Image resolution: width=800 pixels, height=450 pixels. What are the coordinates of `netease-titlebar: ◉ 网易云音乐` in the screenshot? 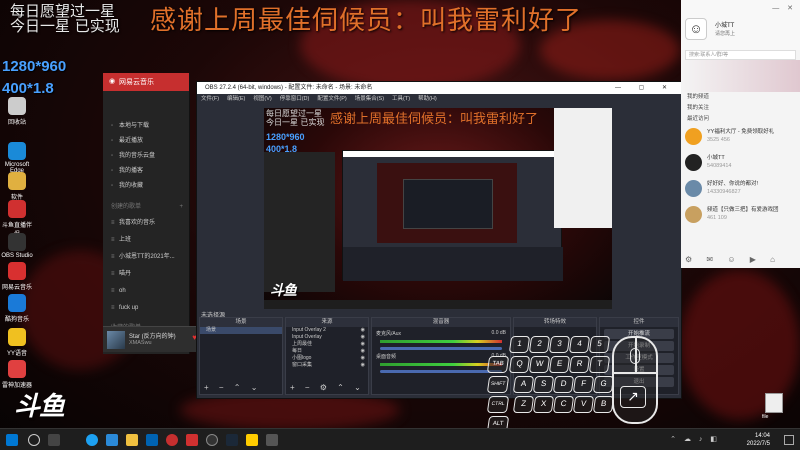 It's located at (146, 82).